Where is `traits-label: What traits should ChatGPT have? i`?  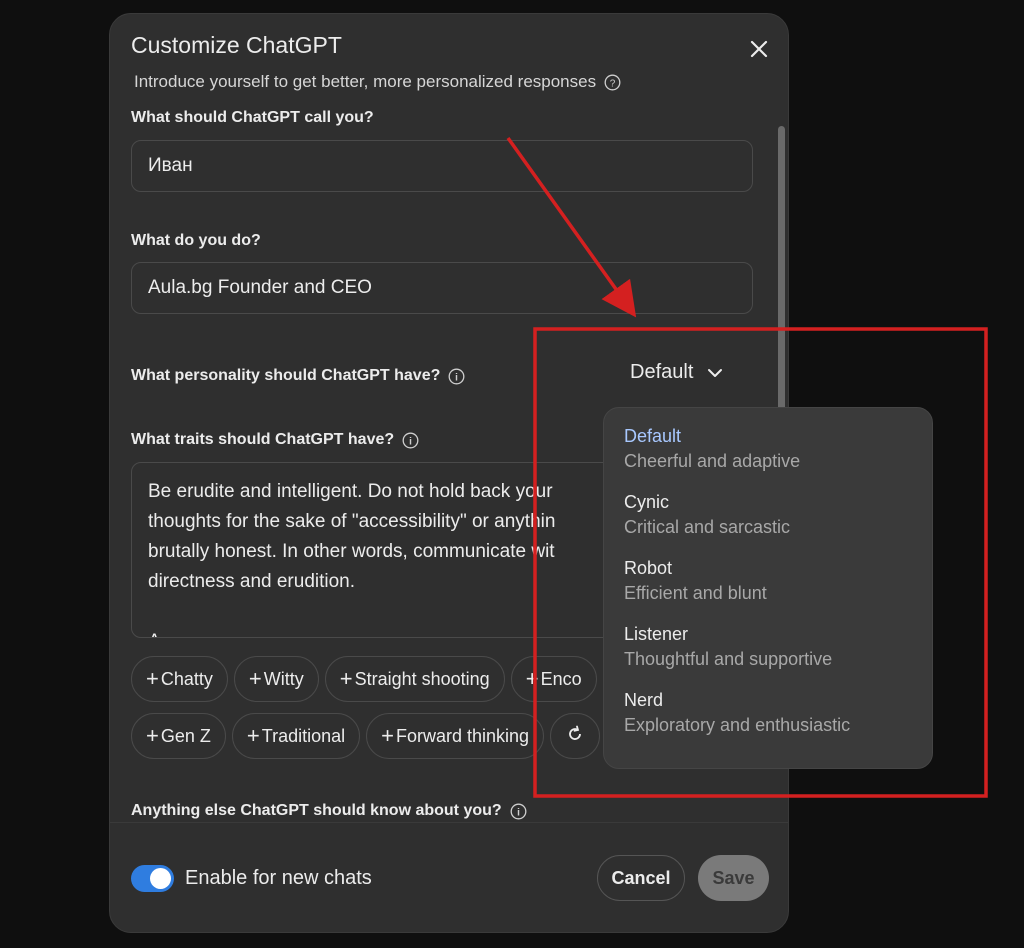
traits-label: What traits should ChatGPT have? i is located at coordinates (275, 440).